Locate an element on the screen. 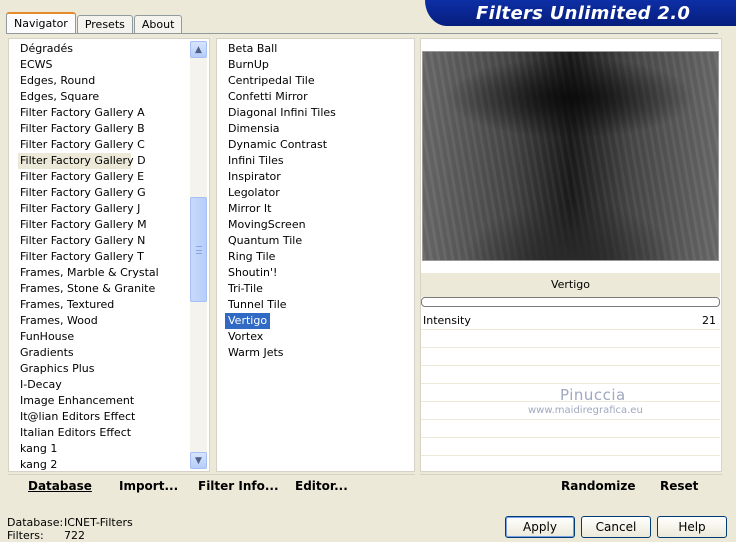  database-label: Database is located at coordinates (60, 486).